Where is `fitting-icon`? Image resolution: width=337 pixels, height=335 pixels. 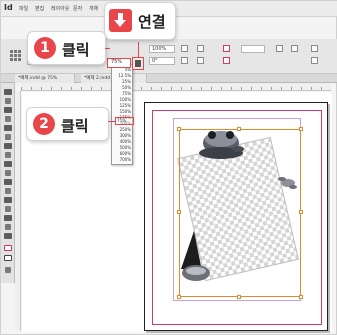
fitting-icon is located at coordinates (314, 48).